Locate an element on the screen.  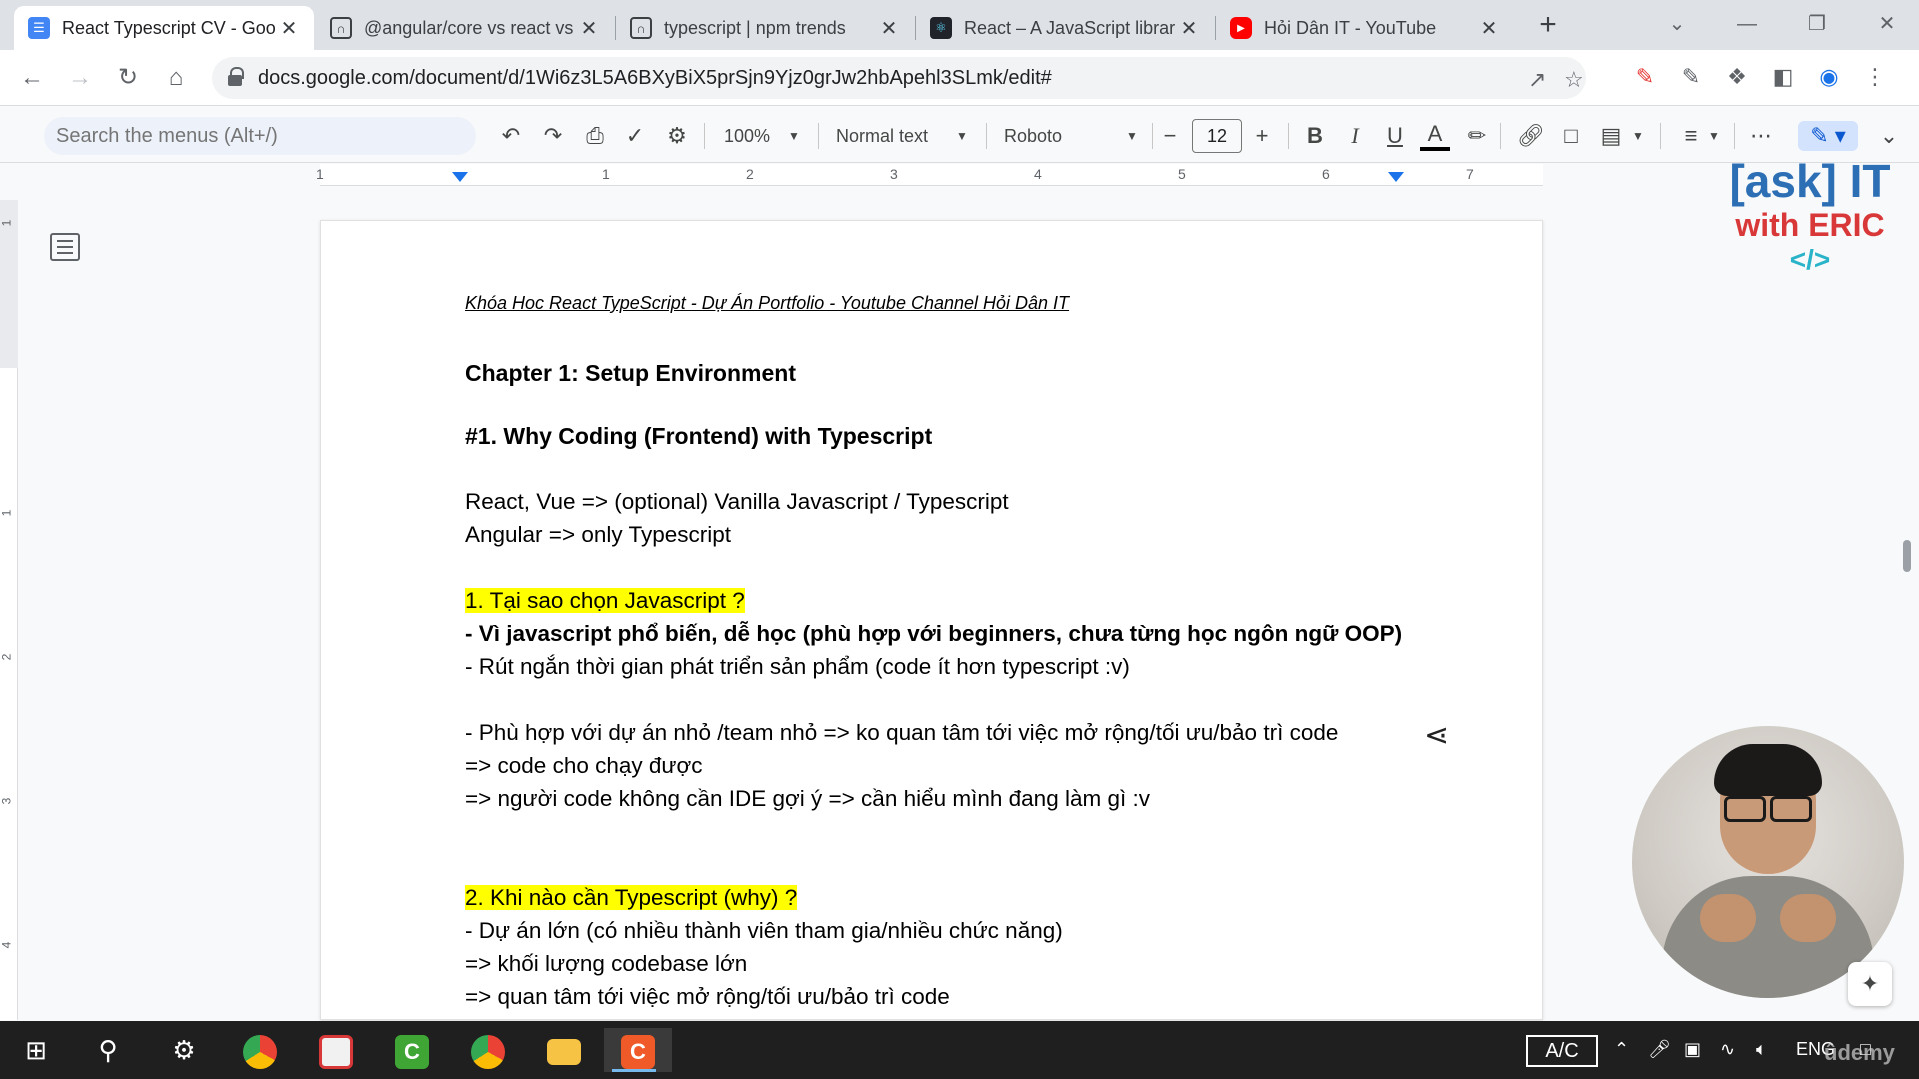
minimize-icon: — is located at coordinates (1747, 24).